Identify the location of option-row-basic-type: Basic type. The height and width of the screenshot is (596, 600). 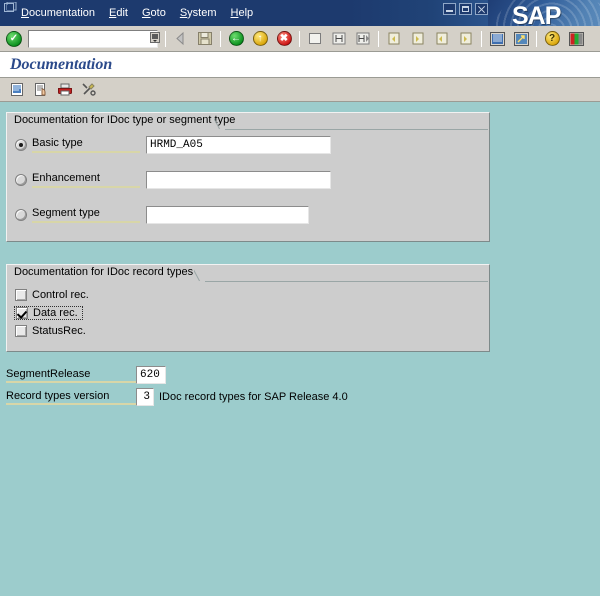
(248, 145).